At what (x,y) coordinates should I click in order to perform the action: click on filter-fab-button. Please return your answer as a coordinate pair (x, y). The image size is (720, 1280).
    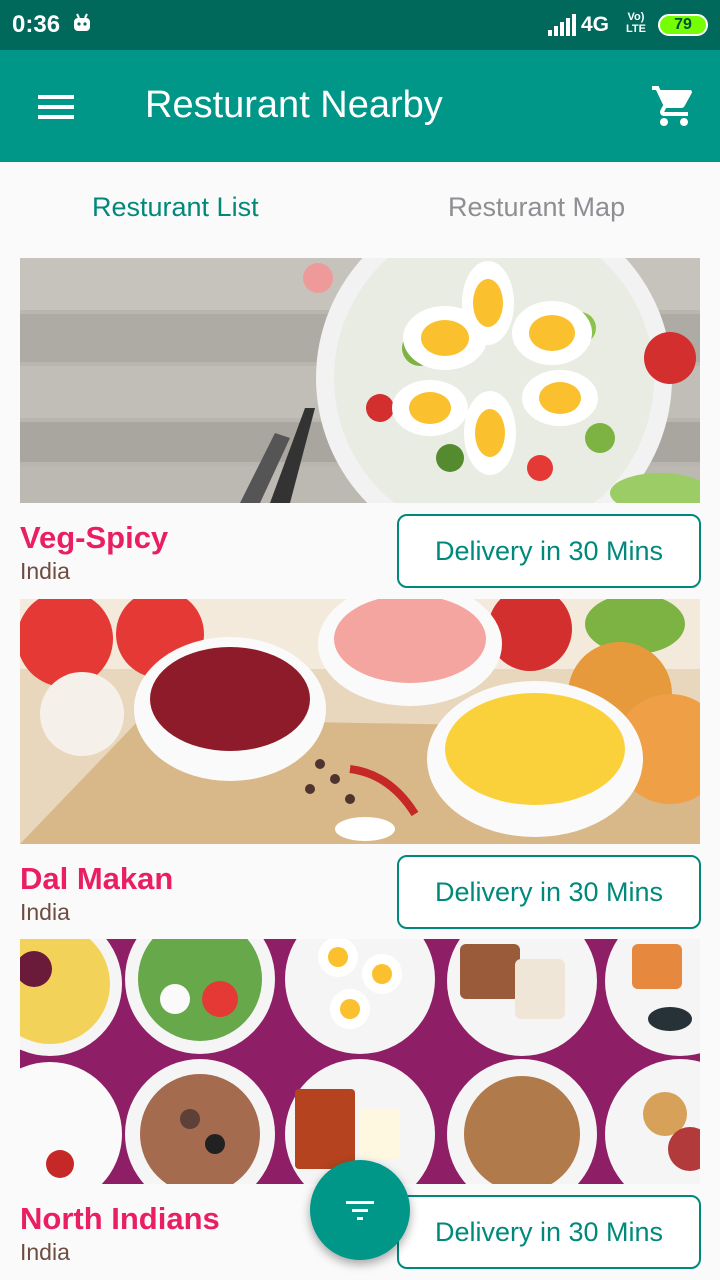
    Looking at the image, I should click on (360, 1210).